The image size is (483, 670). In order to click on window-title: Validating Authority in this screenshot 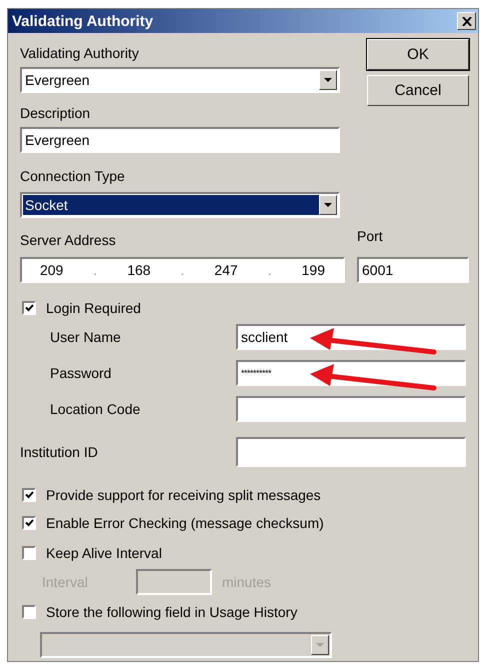, I will do `click(83, 21)`.